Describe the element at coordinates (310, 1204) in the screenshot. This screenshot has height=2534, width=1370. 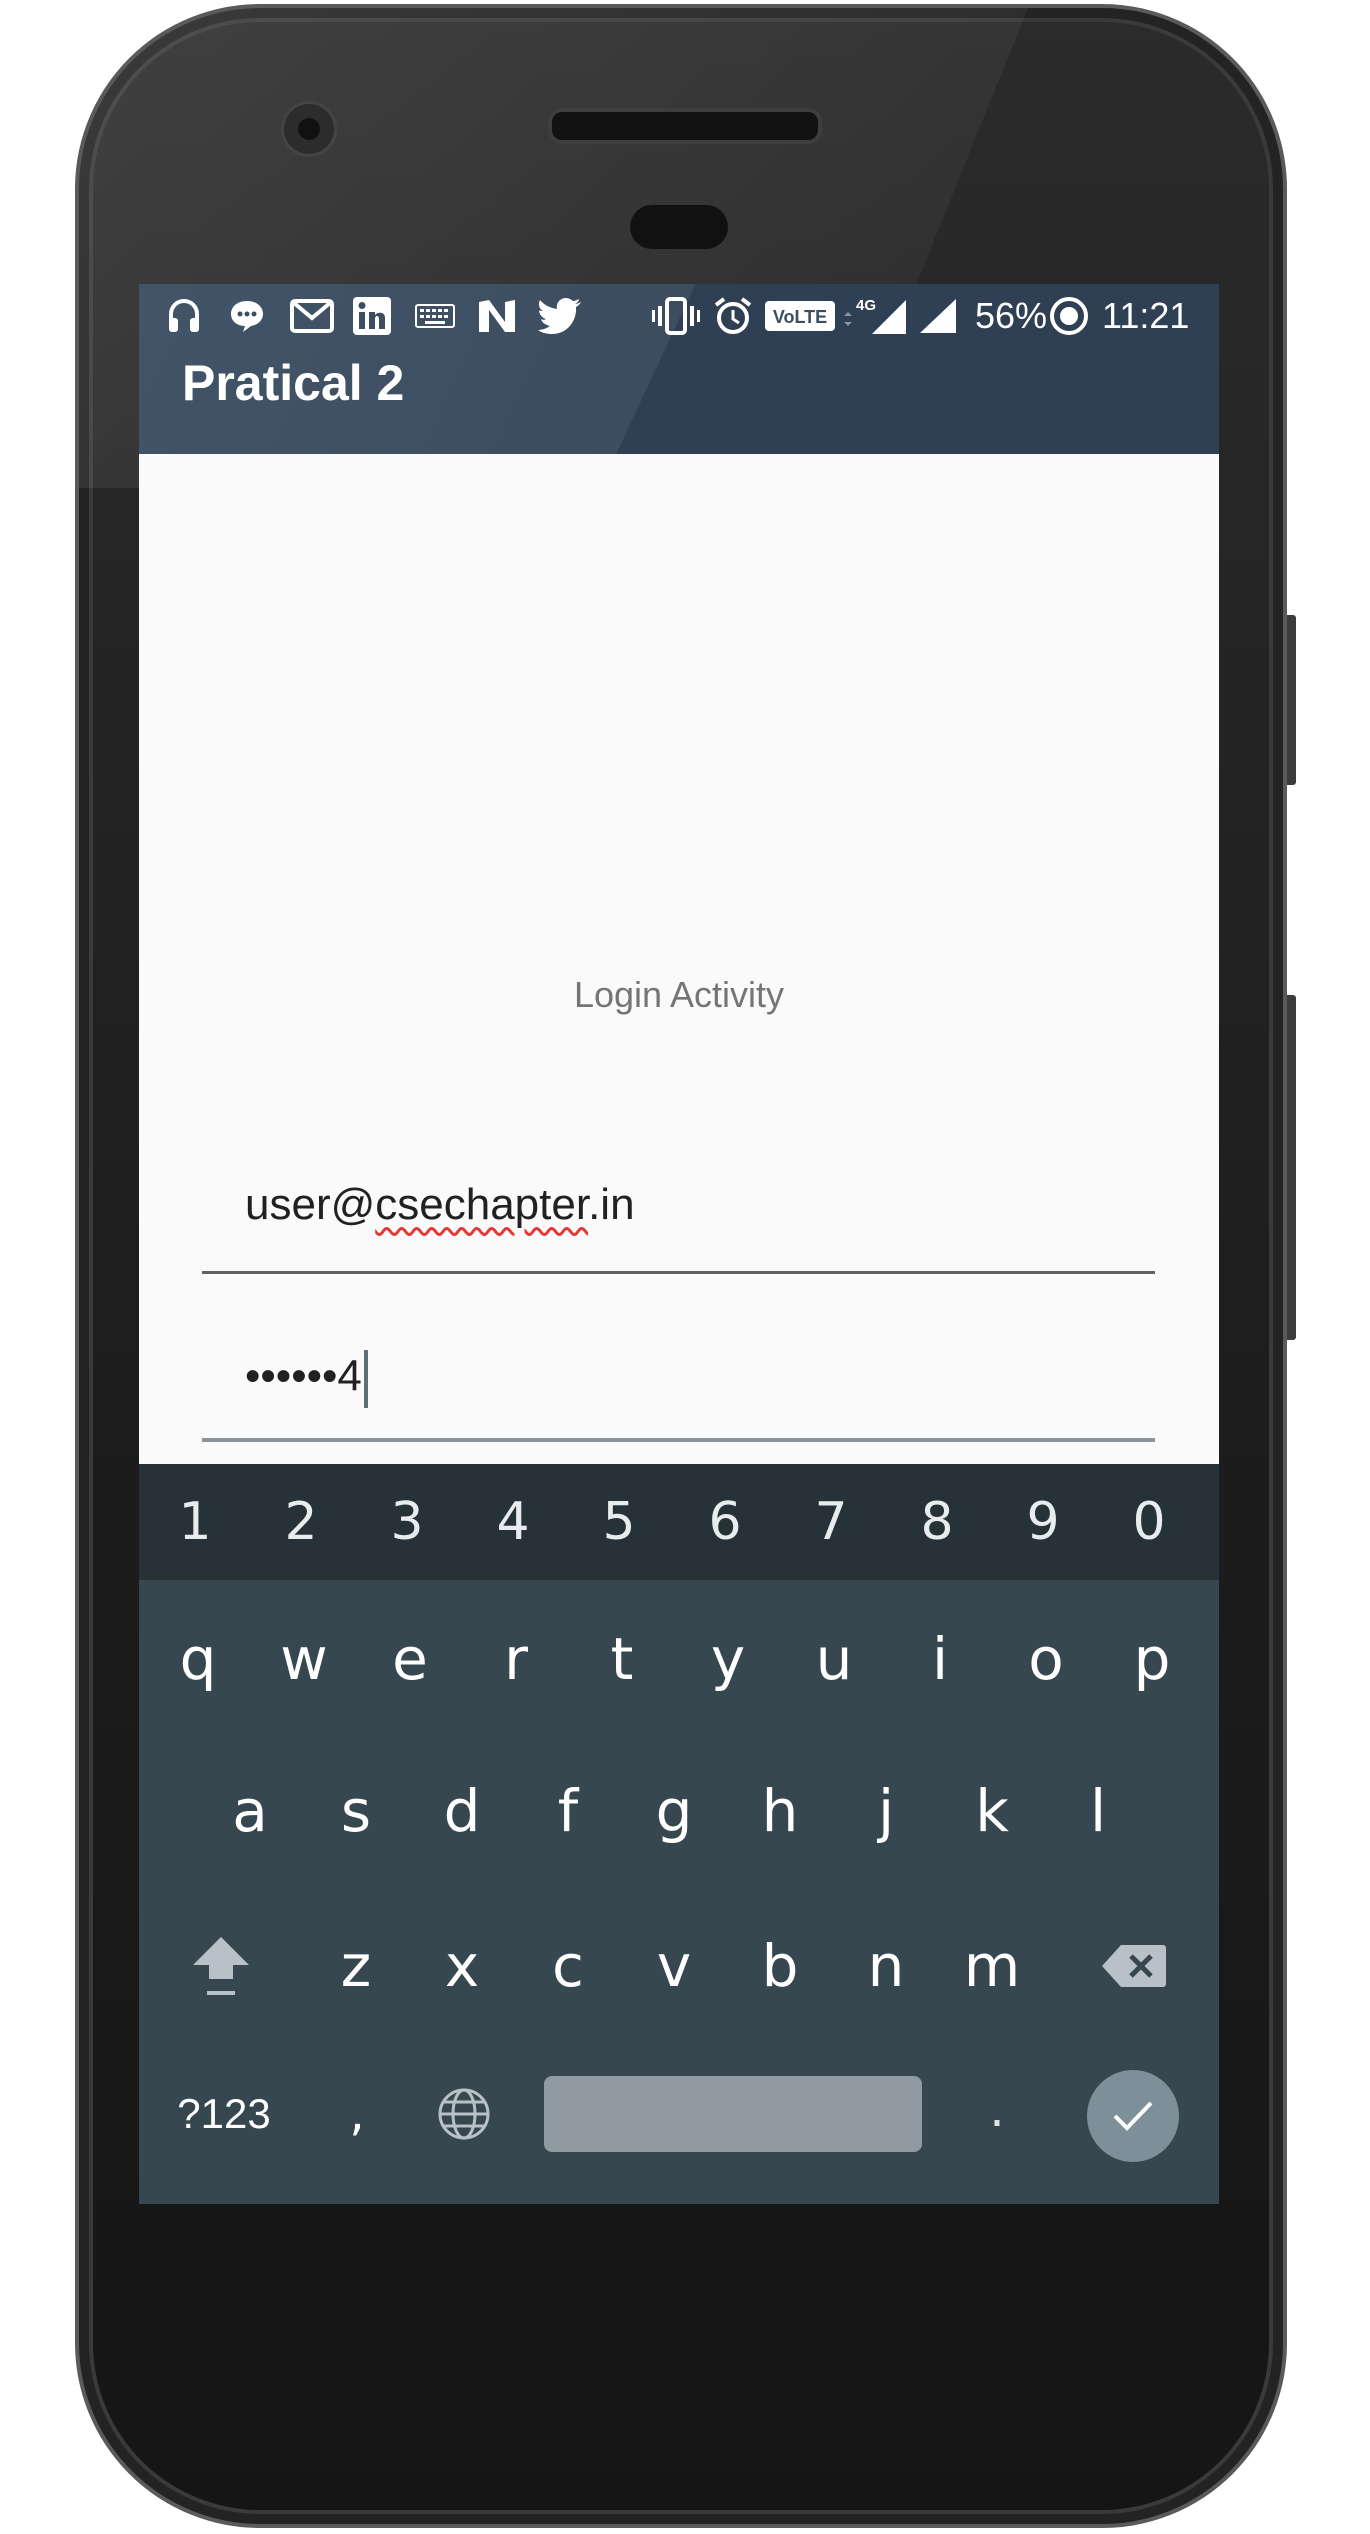
I see `email-prefix: user@` at that location.